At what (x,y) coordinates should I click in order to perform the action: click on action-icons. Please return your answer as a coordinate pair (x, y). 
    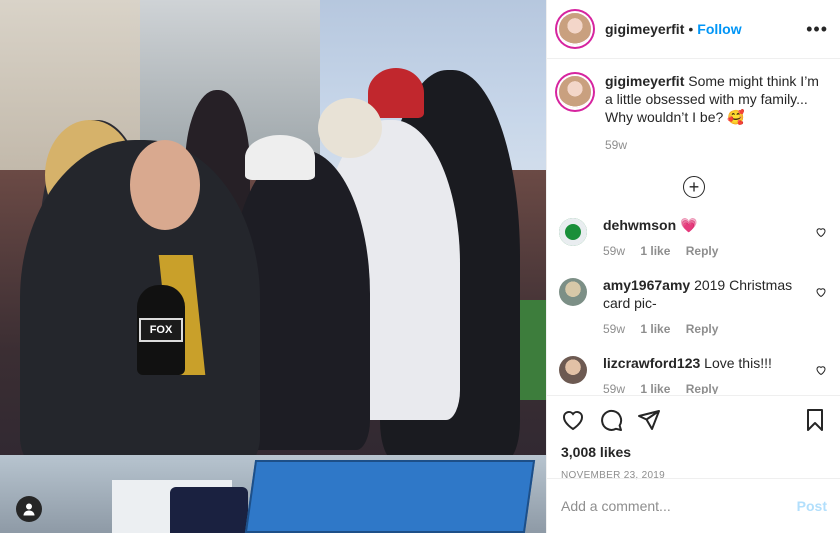
    Looking at the image, I should click on (694, 420).